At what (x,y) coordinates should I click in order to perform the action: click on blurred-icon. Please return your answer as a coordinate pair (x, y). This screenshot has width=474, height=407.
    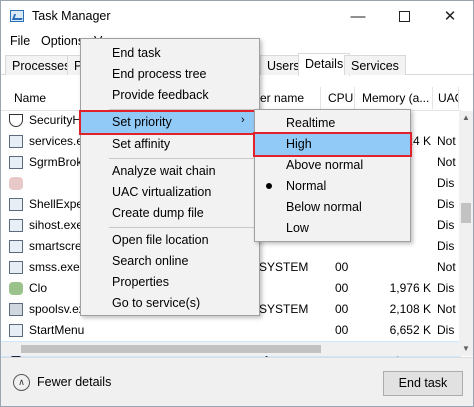
    Looking at the image, I should click on (16, 183).